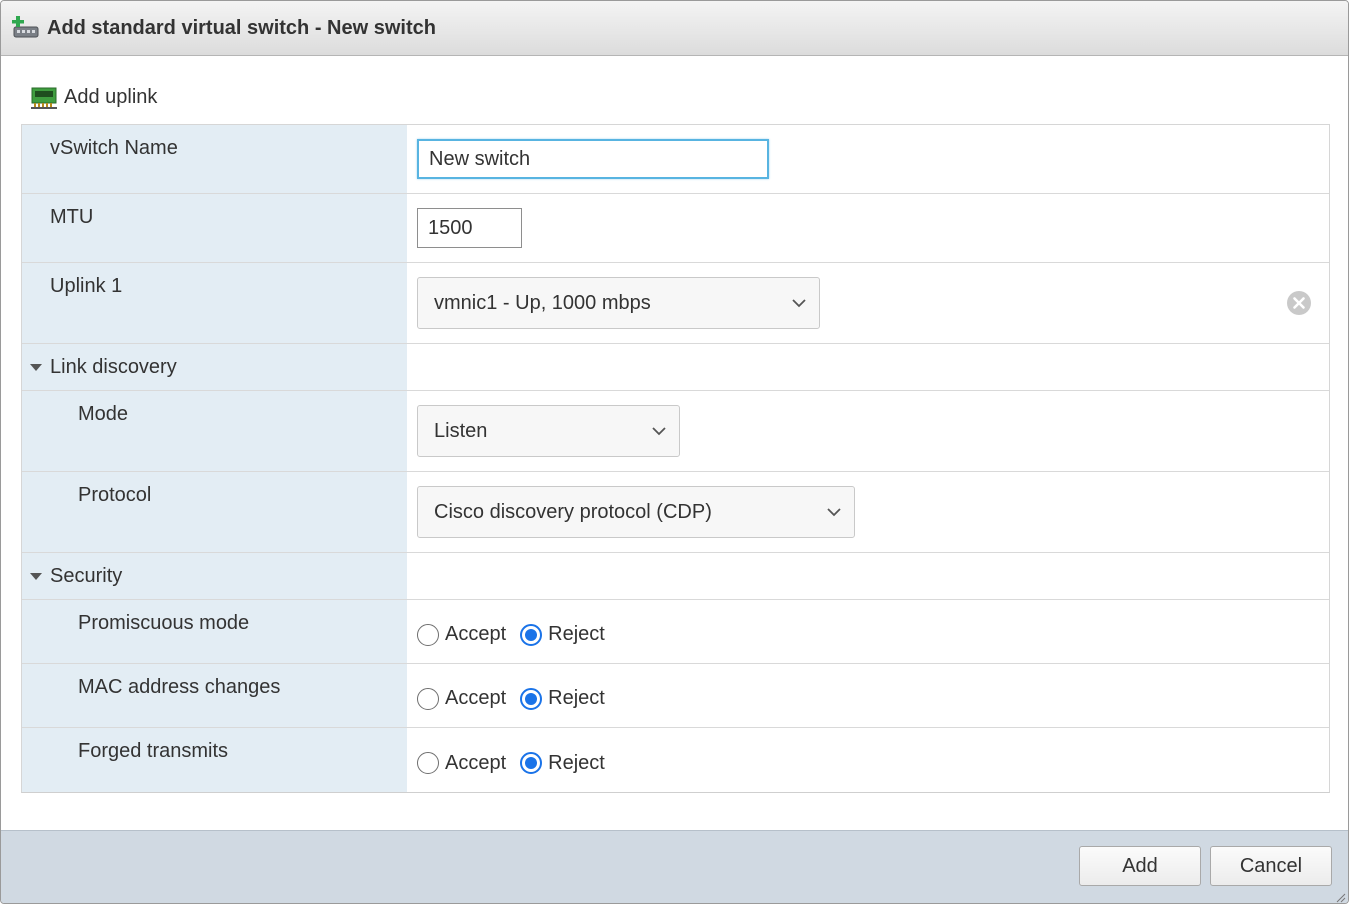 This screenshot has width=1349, height=904. I want to click on protocol-label: Protocol, so click(214, 512).